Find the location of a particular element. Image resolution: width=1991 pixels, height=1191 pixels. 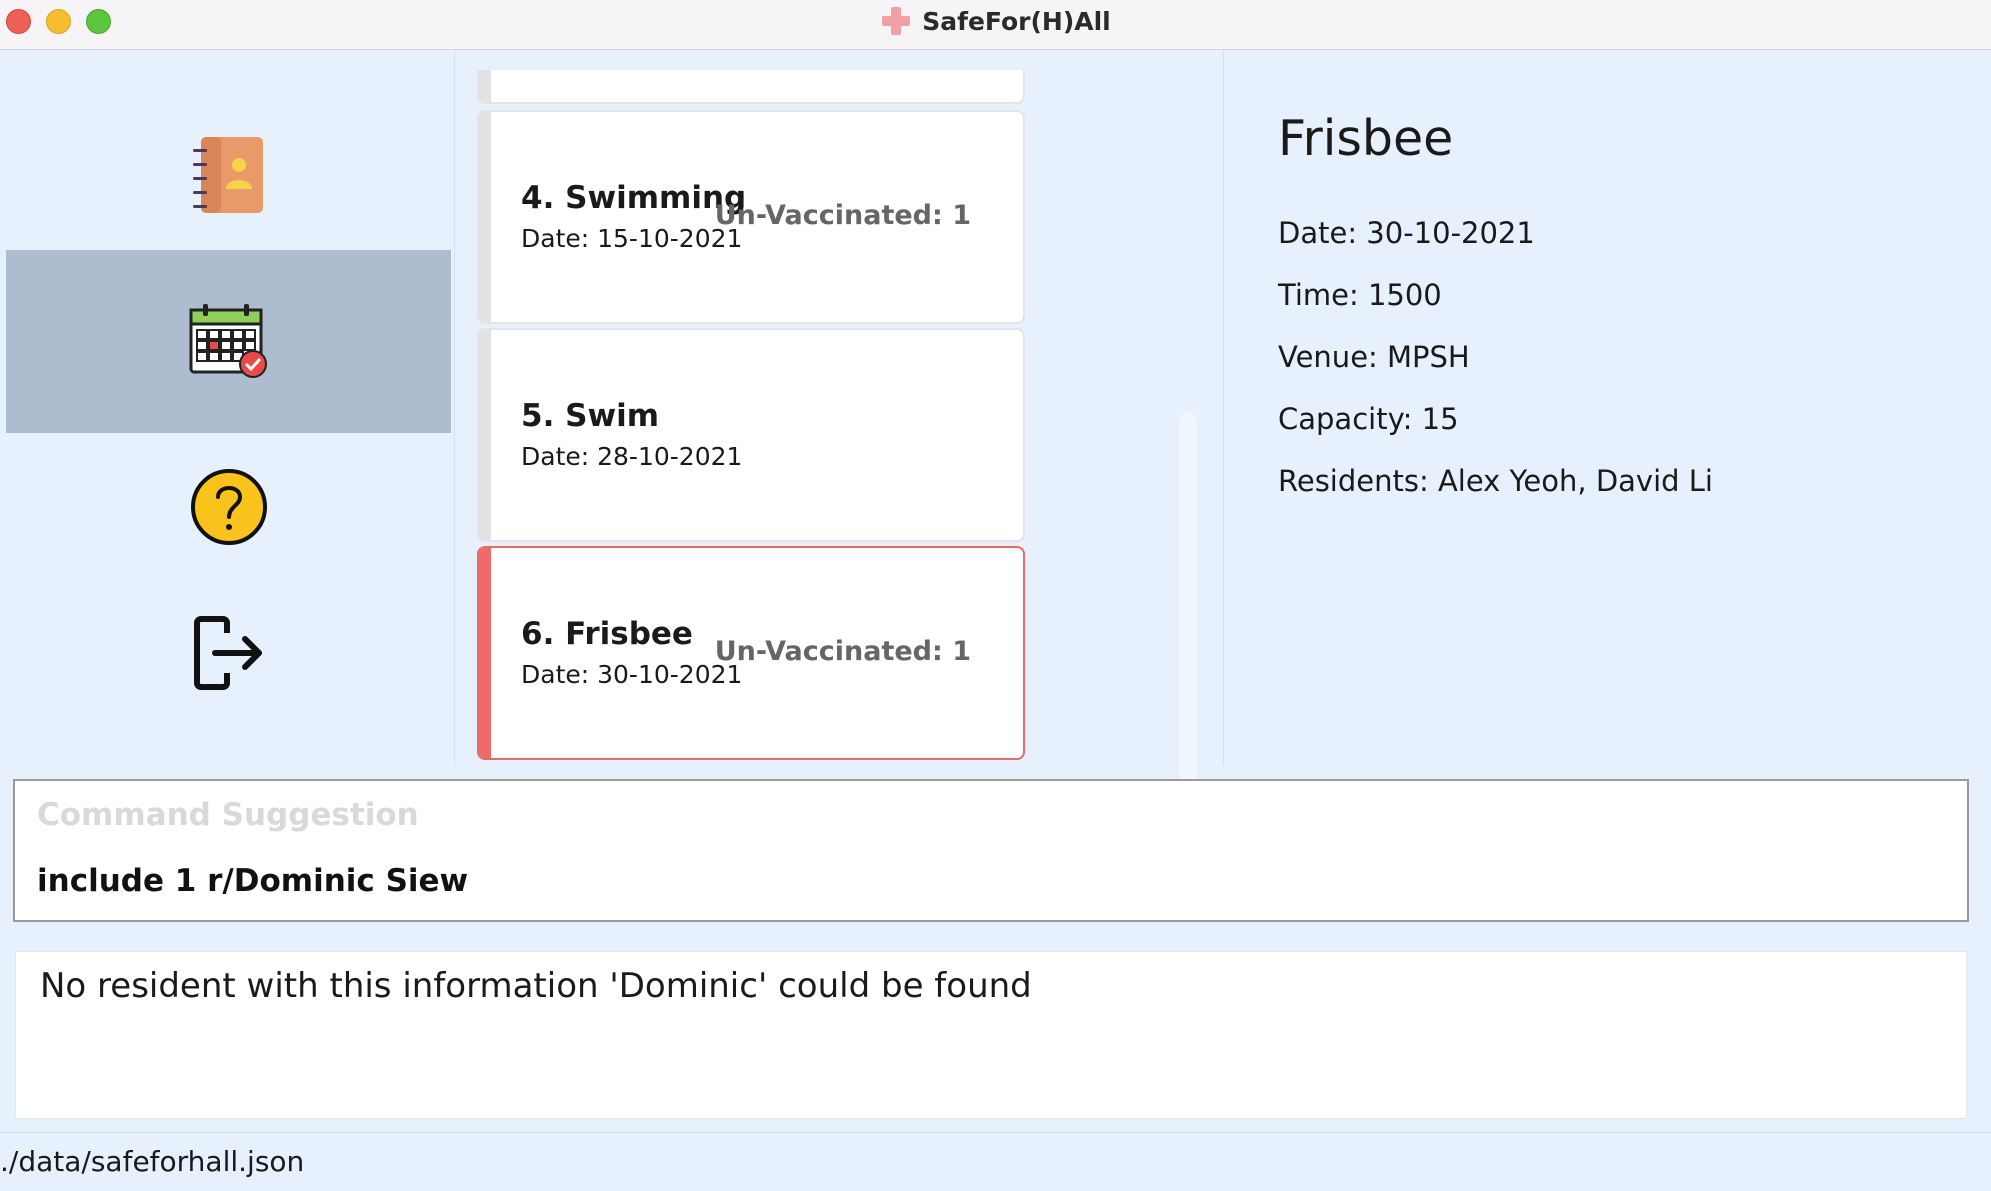

sidebar-item-events is located at coordinates (228, 341).